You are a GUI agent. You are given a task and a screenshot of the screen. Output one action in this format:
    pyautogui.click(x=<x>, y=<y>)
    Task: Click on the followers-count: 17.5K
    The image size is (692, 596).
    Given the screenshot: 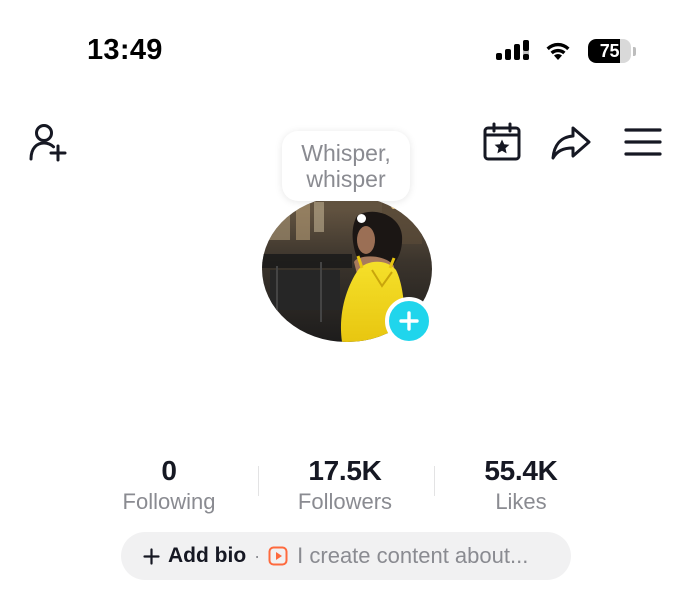 What is the action you would take?
    pyautogui.click(x=345, y=470)
    